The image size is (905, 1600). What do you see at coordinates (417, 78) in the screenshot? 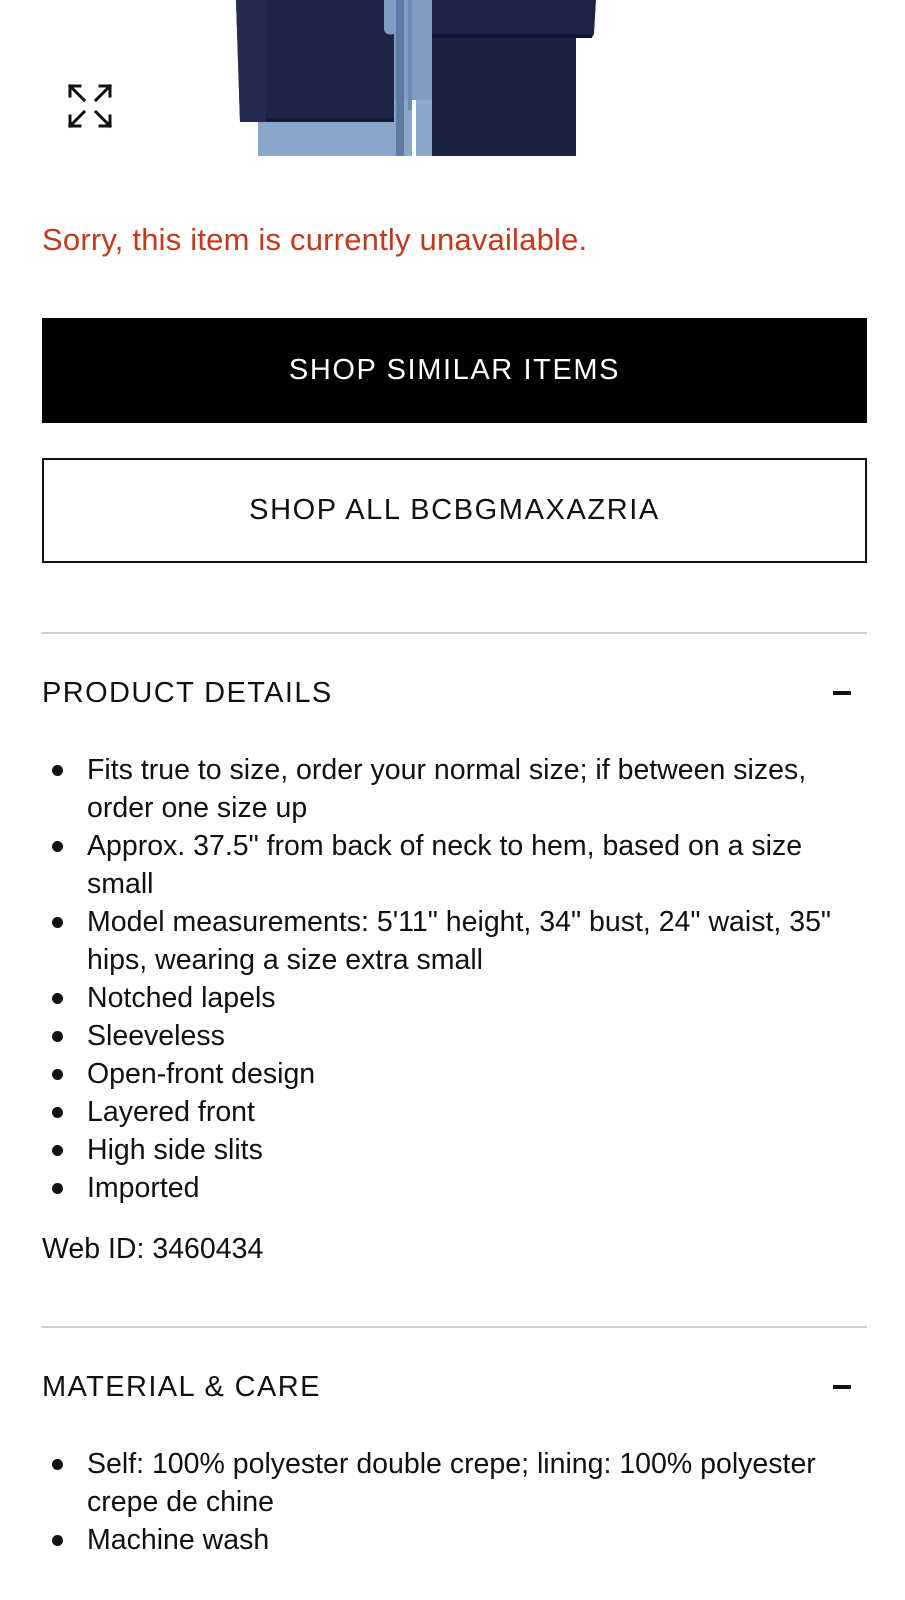
I see `product-photo` at bounding box center [417, 78].